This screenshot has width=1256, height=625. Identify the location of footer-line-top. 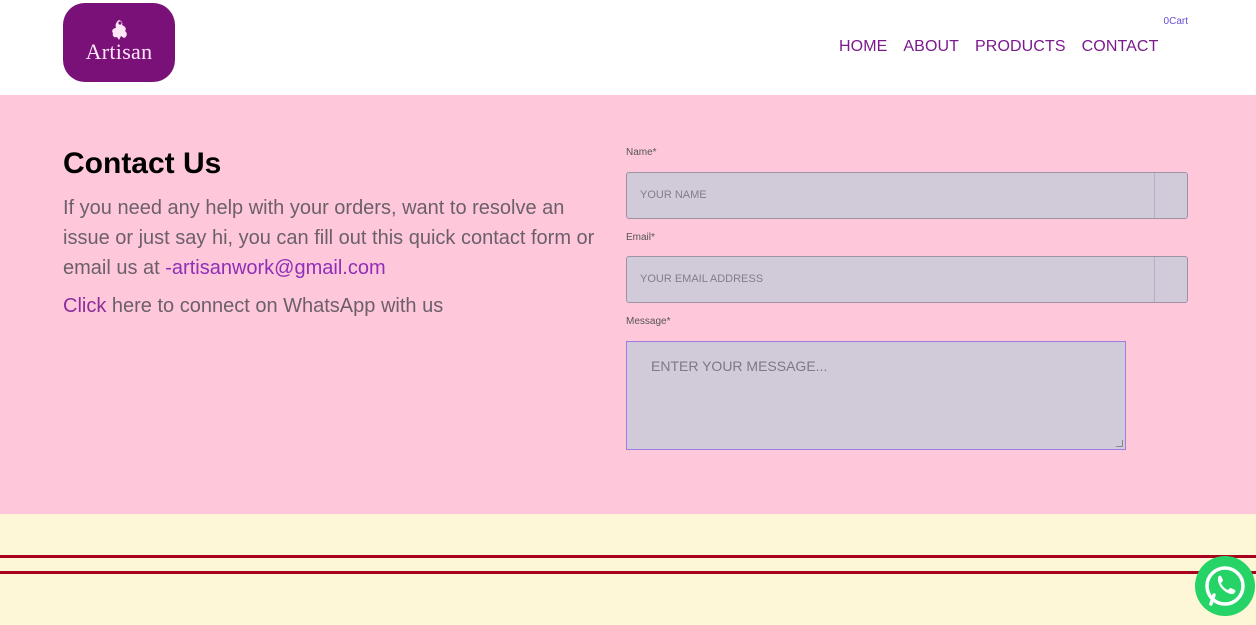
(628, 556).